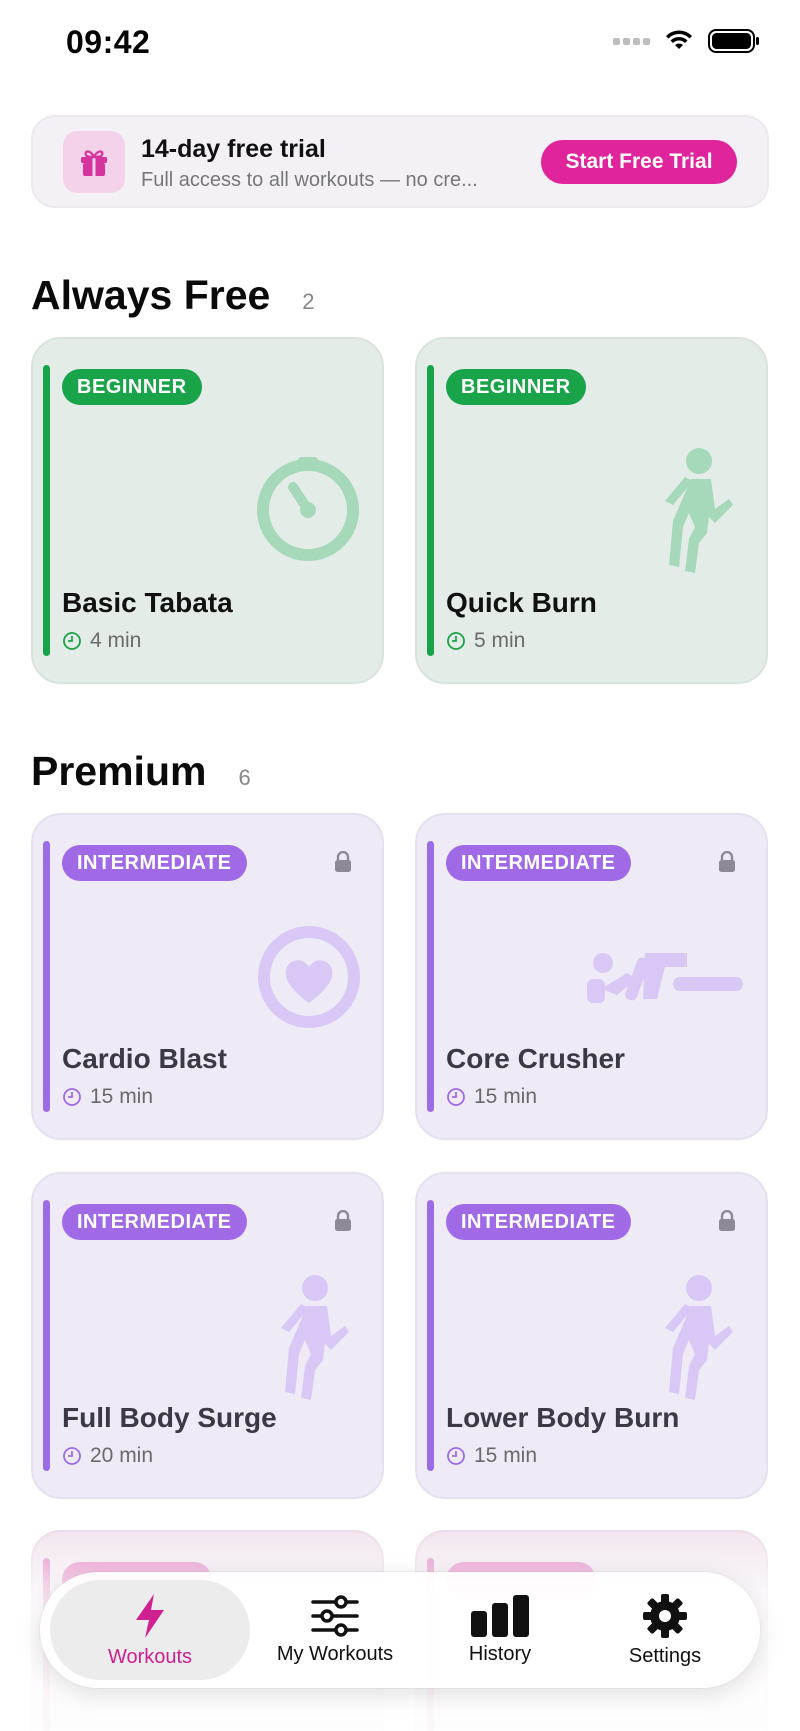 The width and height of the screenshot is (800, 1731). I want to click on section-title: Premium, so click(119, 771).